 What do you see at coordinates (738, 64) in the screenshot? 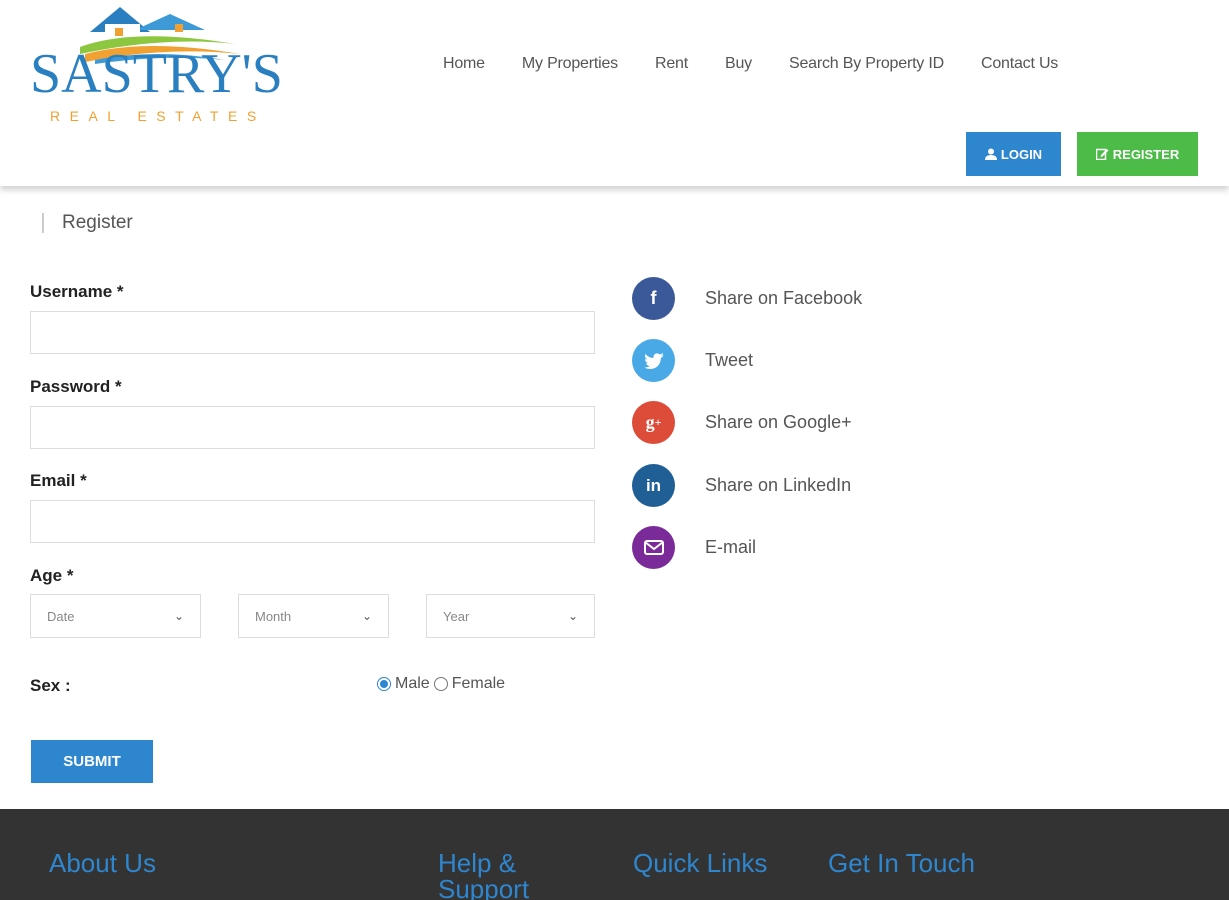
I see `nav-buy: Buy` at bounding box center [738, 64].